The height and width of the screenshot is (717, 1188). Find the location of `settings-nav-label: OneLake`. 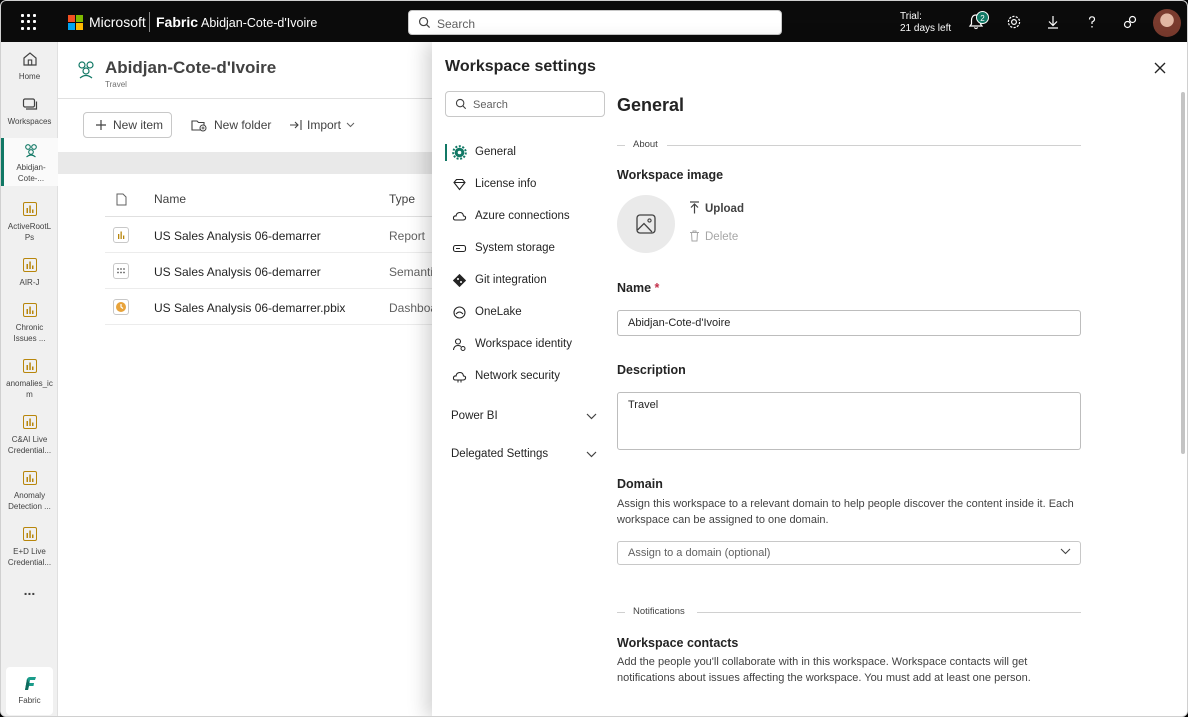

settings-nav-label: OneLake is located at coordinates (498, 312).